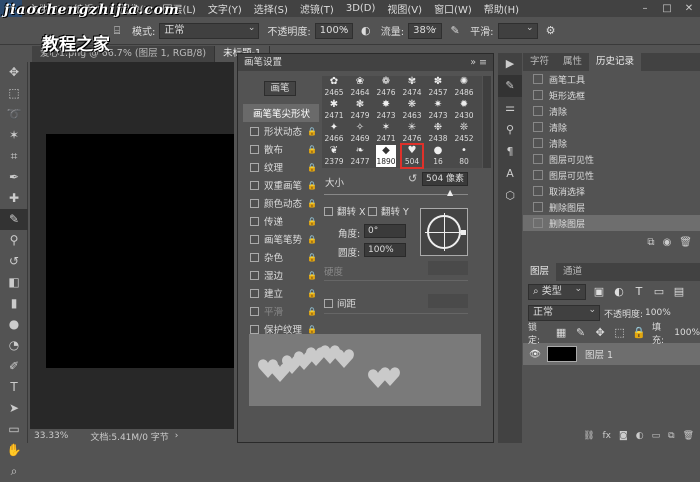 The image size is (700, 482). Describe the element at coordinates (510, 108) in the screenshot. I see `adjustments-icon: ⚌` at that location.